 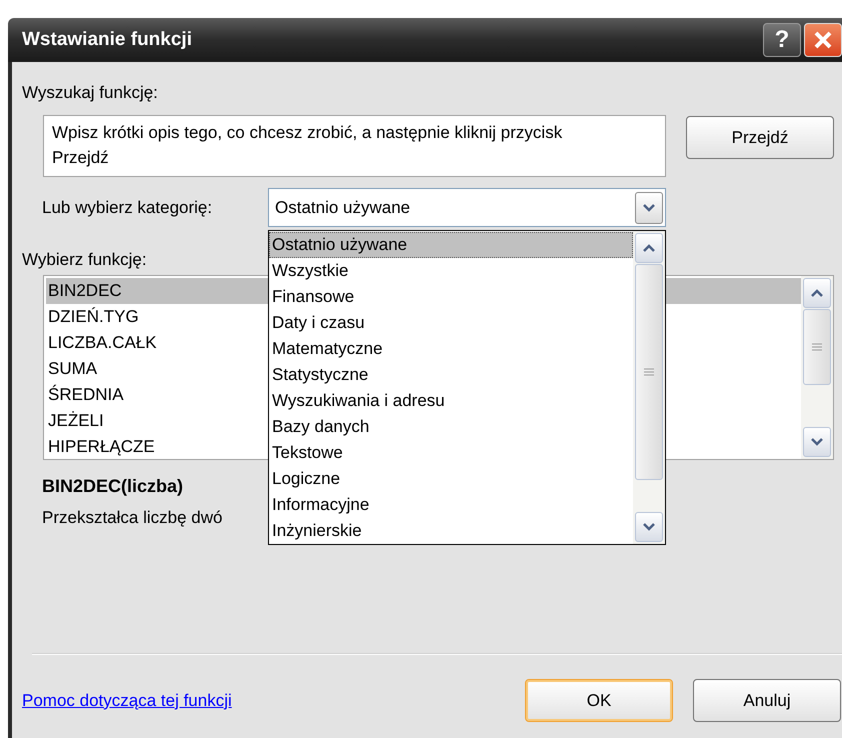 What do you see at coordinates (451, 349) in the screenshot?
I see `category-option: Matematyczne` at bounding box center [451, 349].